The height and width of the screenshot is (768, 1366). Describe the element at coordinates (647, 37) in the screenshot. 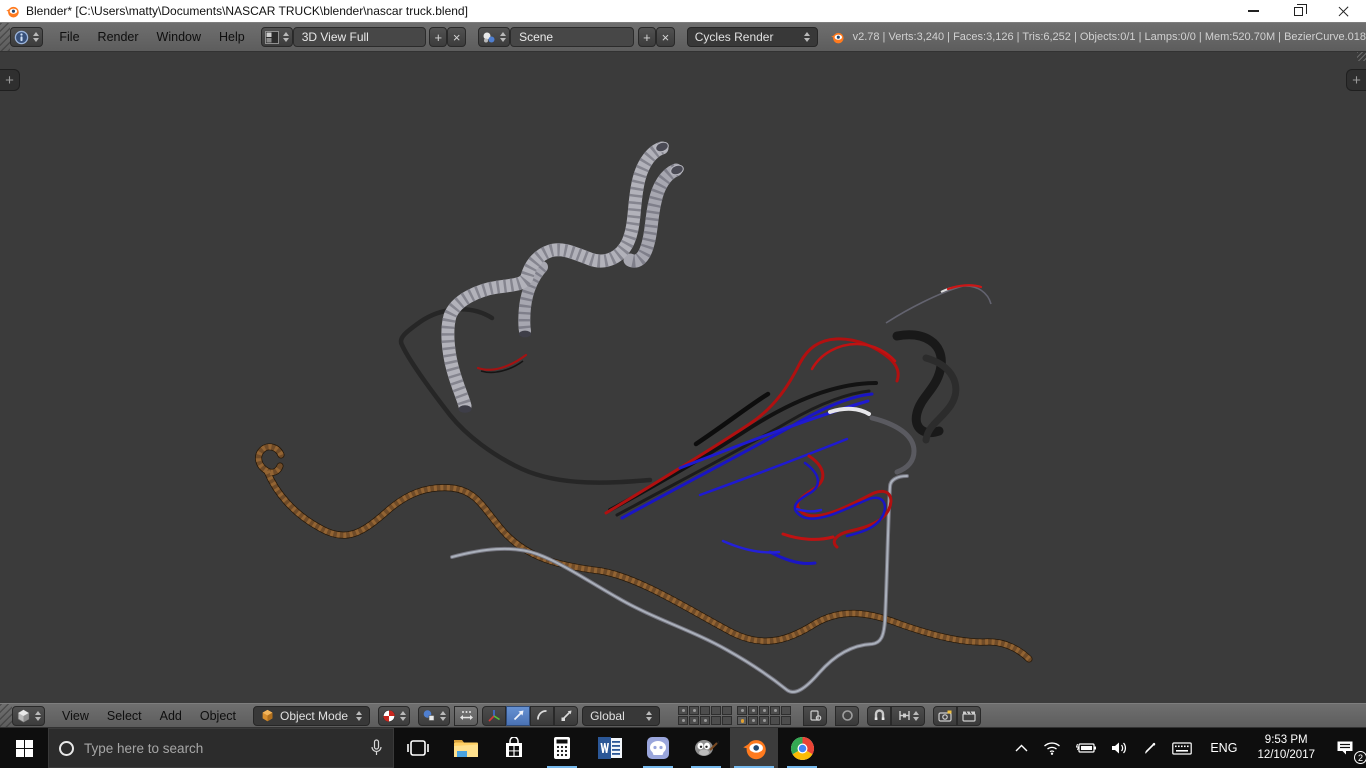

I see `add-scene-button: +` at that location.